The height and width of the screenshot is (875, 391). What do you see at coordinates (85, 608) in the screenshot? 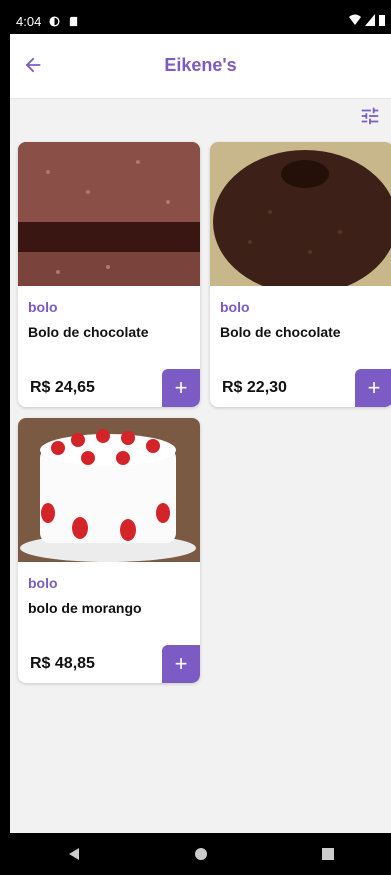
I see `product-name: bolo de morango` at bounding box center [85, 608].